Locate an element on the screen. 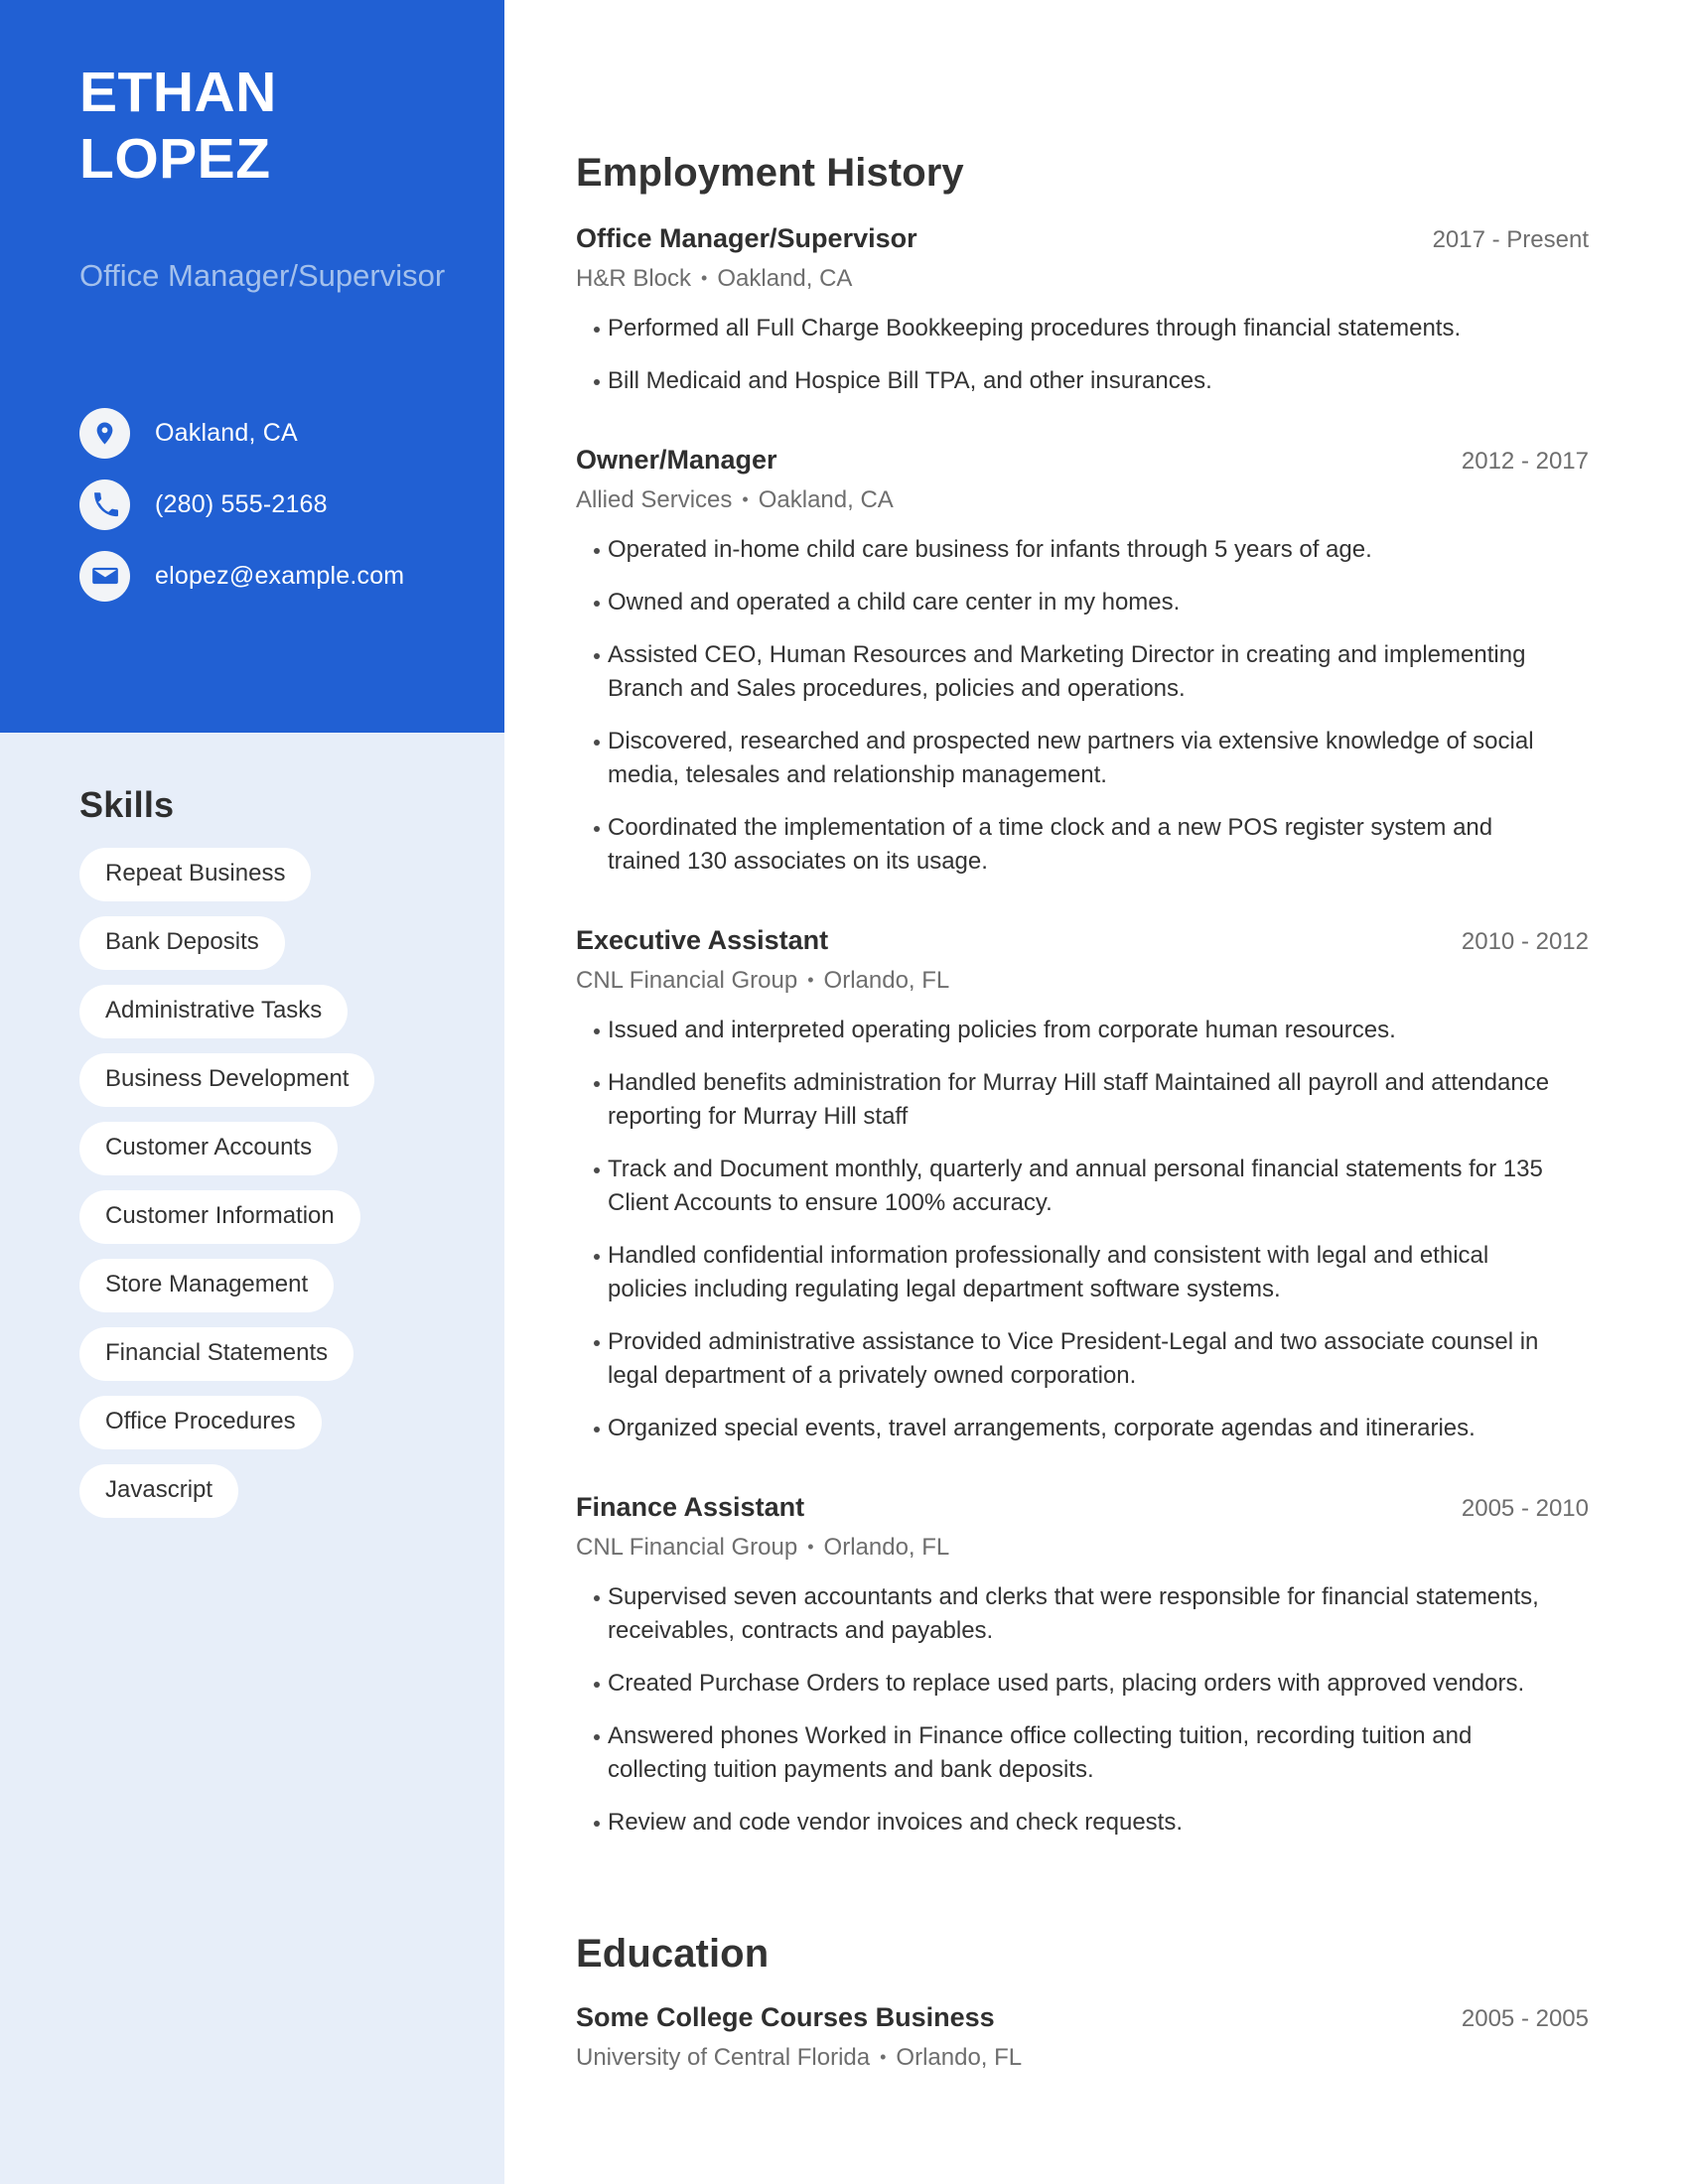 Image resolution: width=1688 pixels, height=2184 pixels. skill-pill: Customer Accounts is located at coordinates (209, 1148).